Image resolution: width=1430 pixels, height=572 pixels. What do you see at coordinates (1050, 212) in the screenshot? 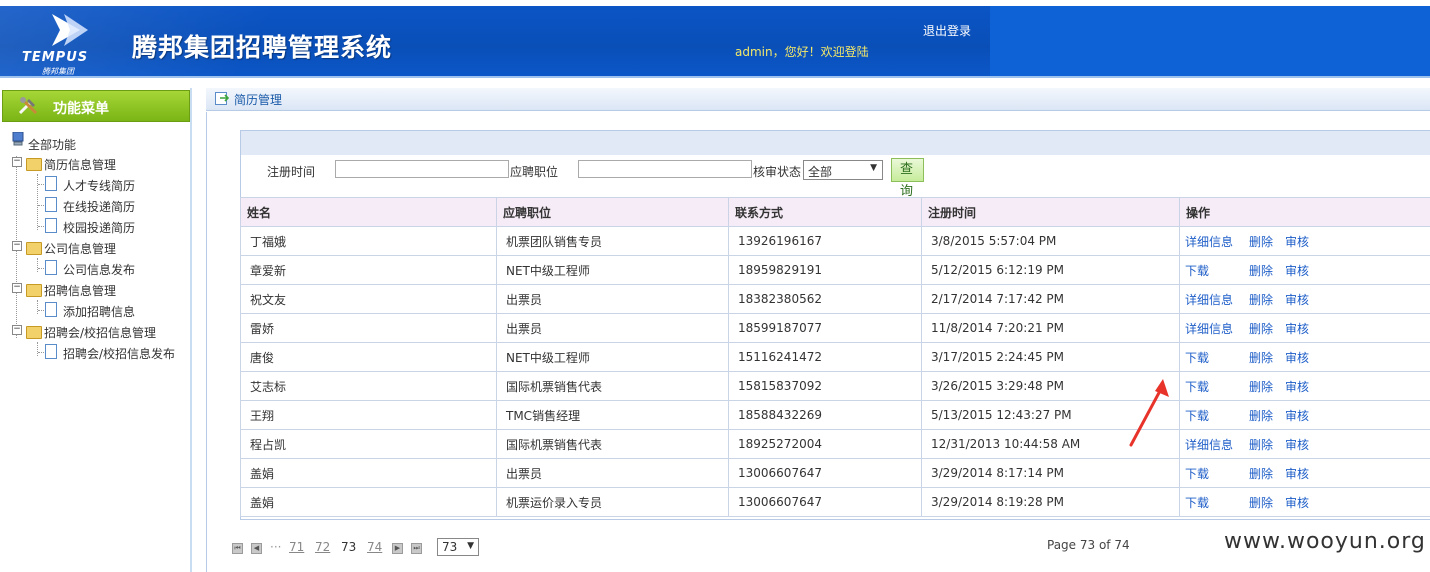
I see `col-time-header: 注册时间` at bounding box center [1050, 212].